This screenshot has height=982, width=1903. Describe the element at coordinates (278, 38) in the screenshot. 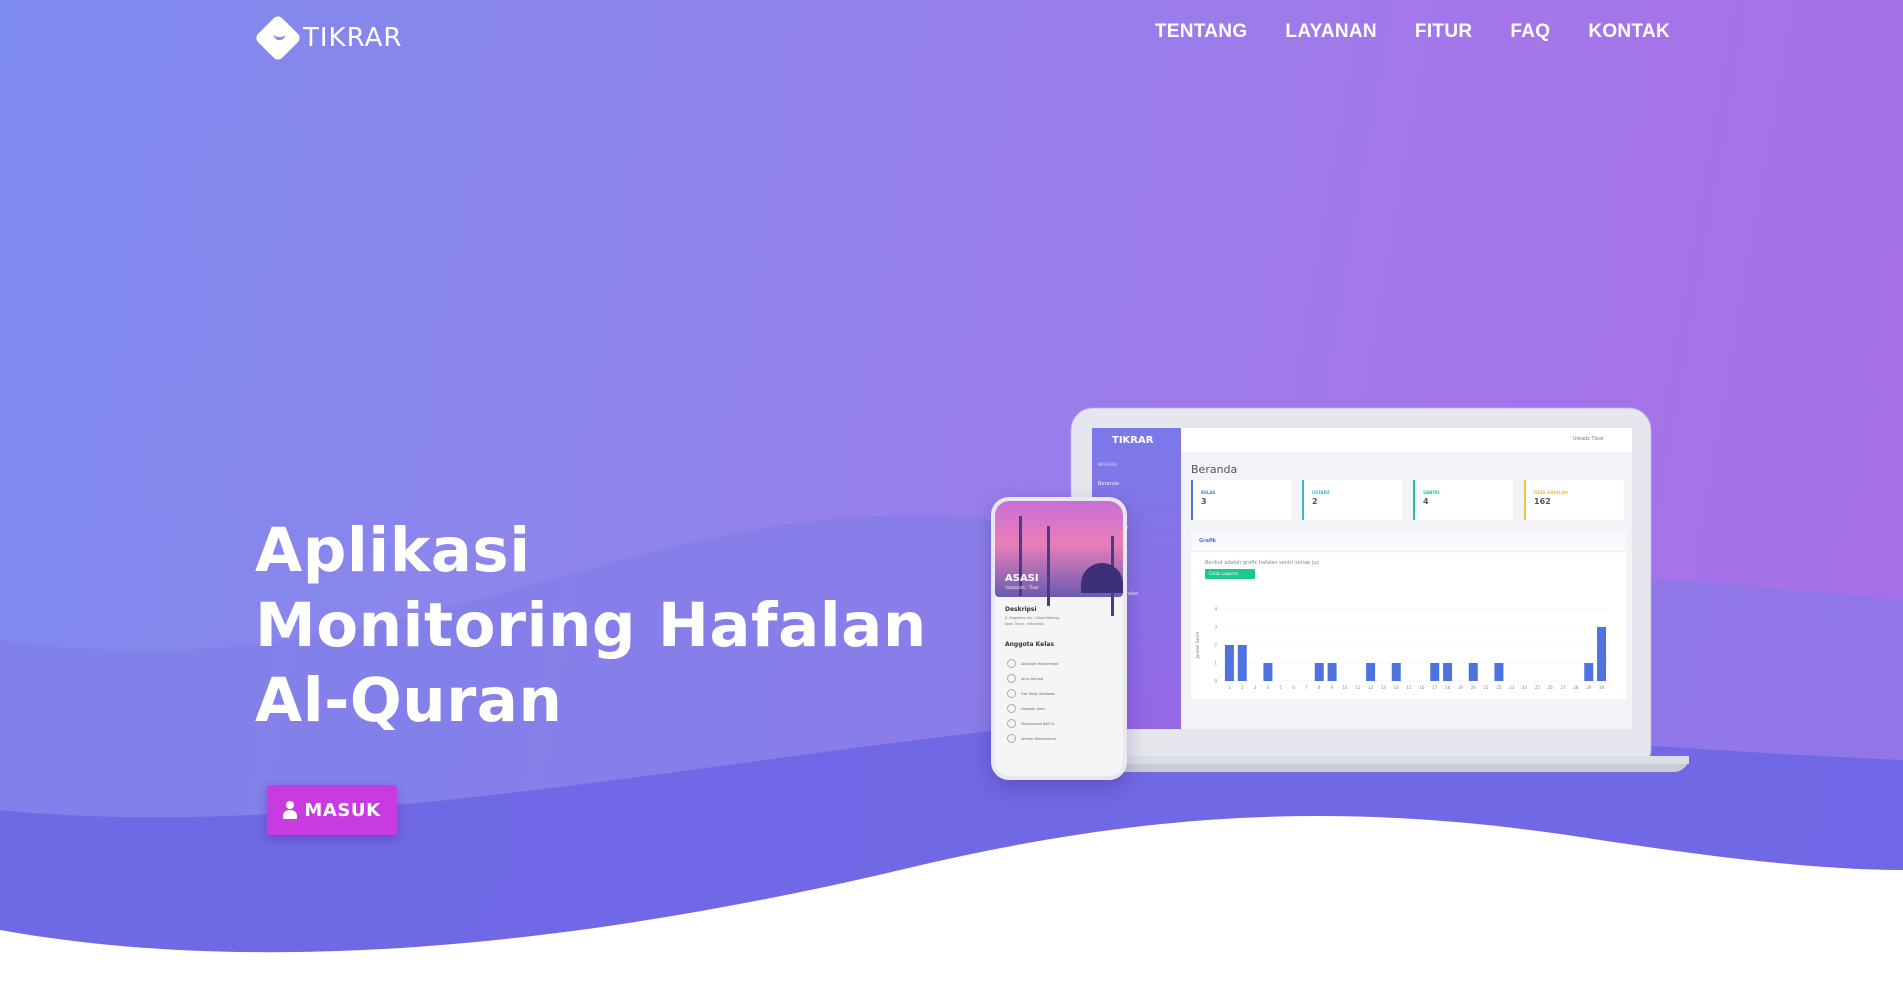

I see `smile-logo-icon` at that location.